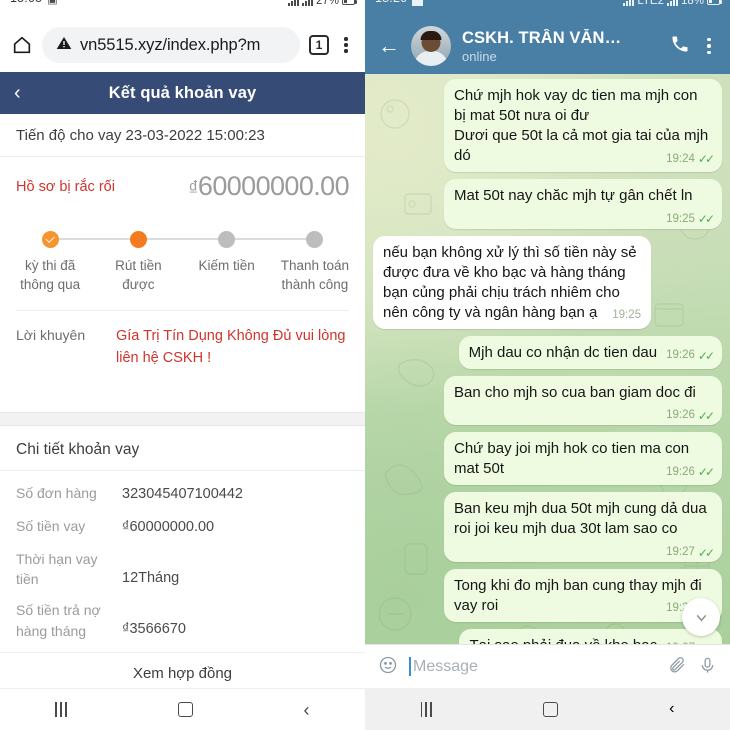  What do you see at coordinates (319, 45) in the screenshot?
I see `tab-count-button: 1` at bounding box center [319, 45].